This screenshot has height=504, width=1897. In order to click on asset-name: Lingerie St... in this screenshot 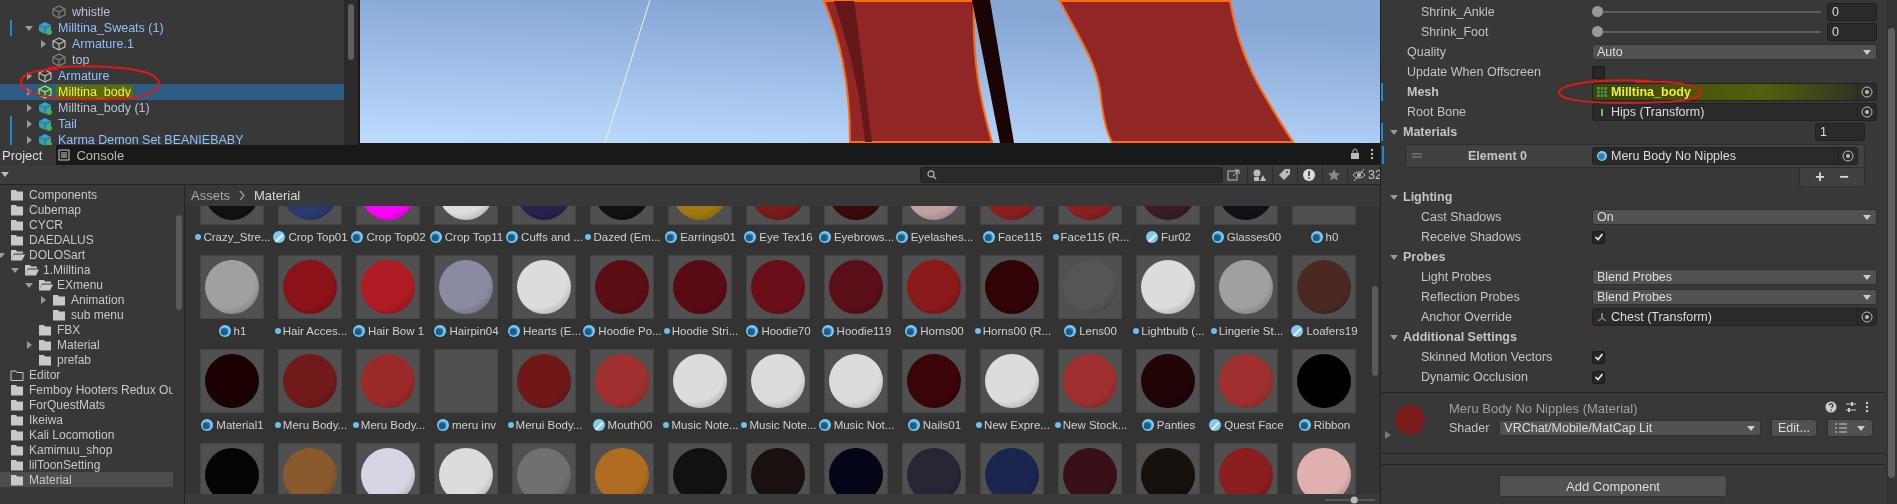, I will do `click(1251, 330)`.